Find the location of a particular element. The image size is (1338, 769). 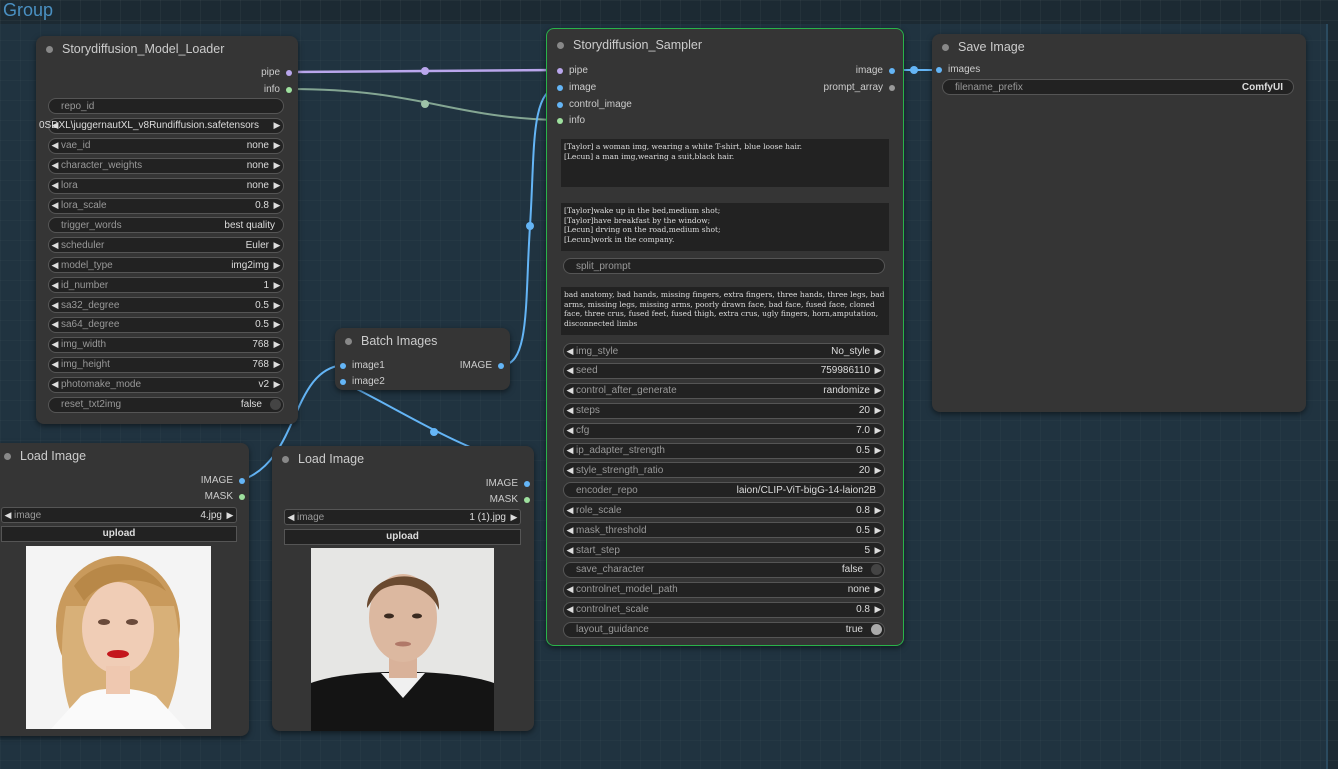

widget-mask-threshold: ◀ mask_threshold 0.5 ▶ is located at coordinates (724, 530).